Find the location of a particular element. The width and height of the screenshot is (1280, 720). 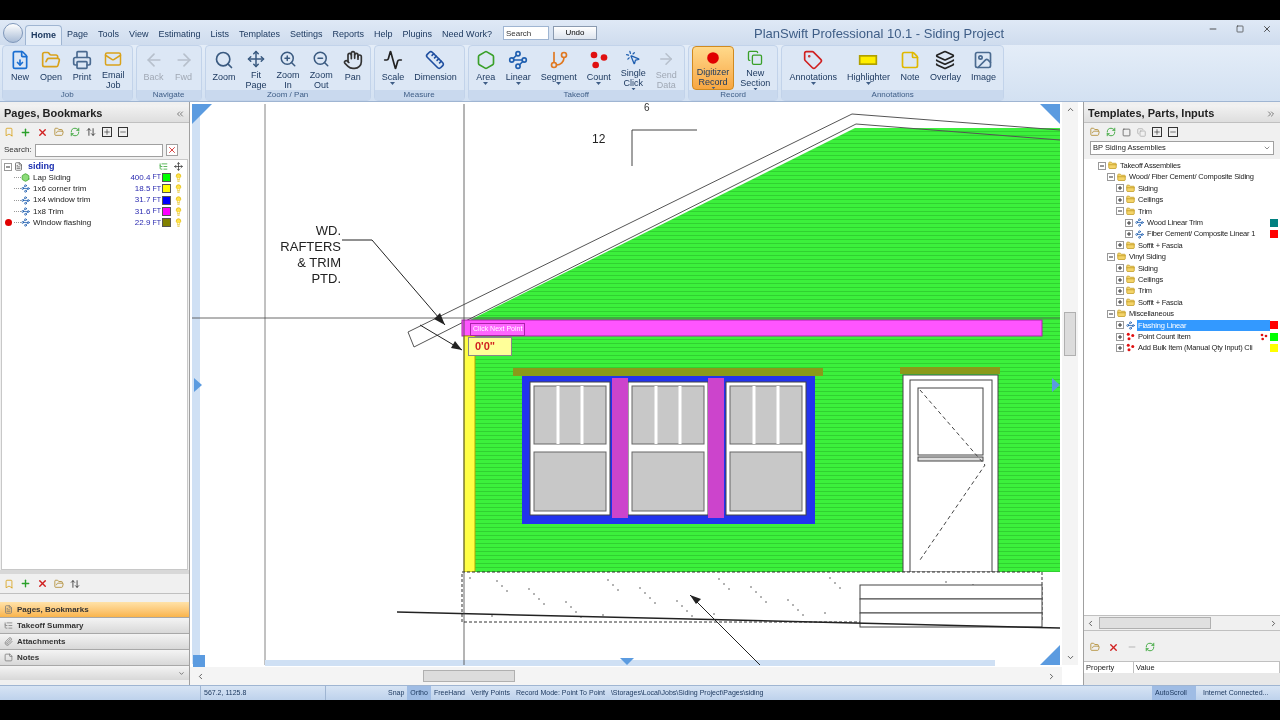

takeoff-item-name: 1x4 window trim is located at coordinates (62, 200).